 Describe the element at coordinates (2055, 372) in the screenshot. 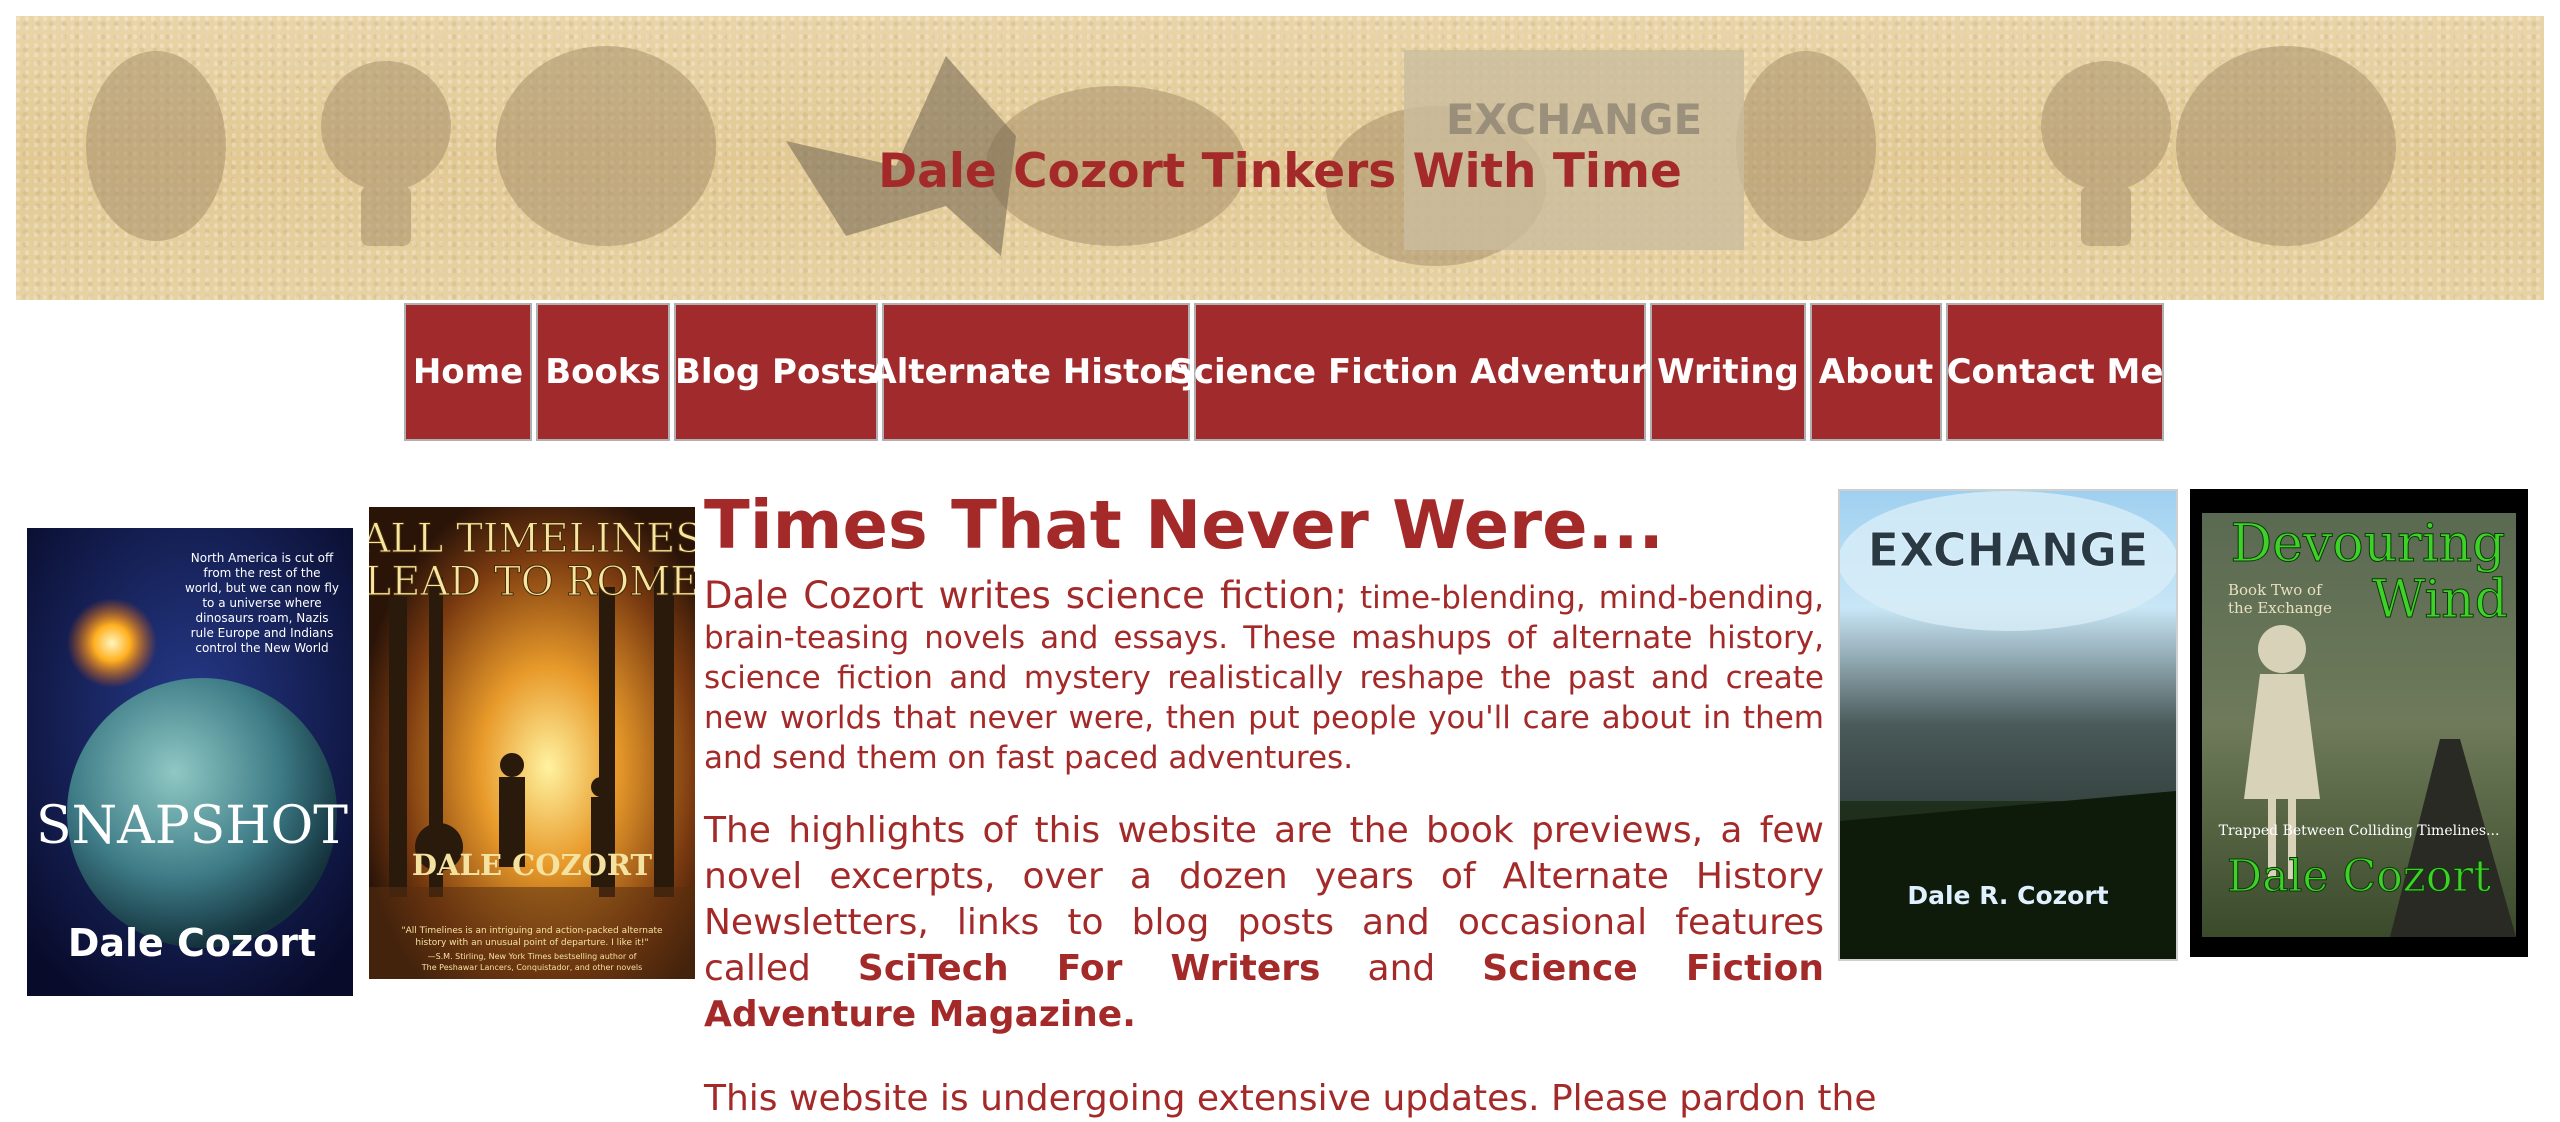

I see `nav-contact-me: Contact Me` at that location.